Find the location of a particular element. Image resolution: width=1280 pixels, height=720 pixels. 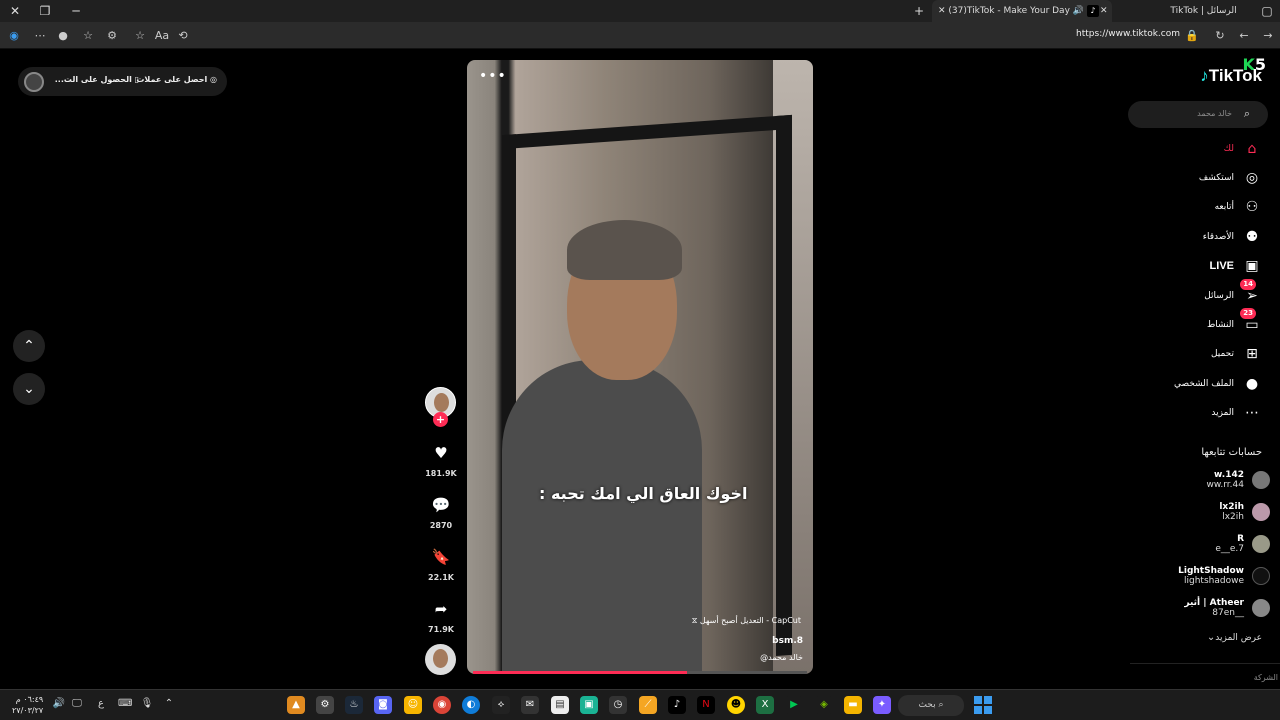

video-username: bsm.8 is located at coordinates (787, 641).